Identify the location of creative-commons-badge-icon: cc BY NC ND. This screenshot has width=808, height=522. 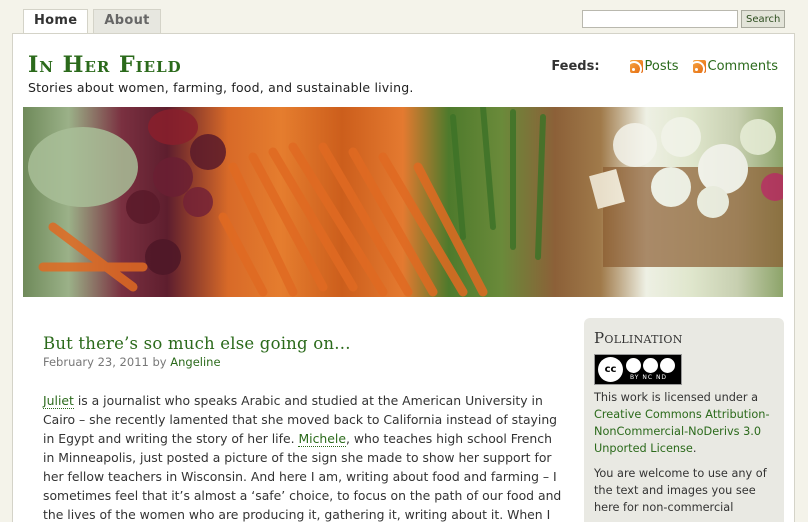
(638, 369).